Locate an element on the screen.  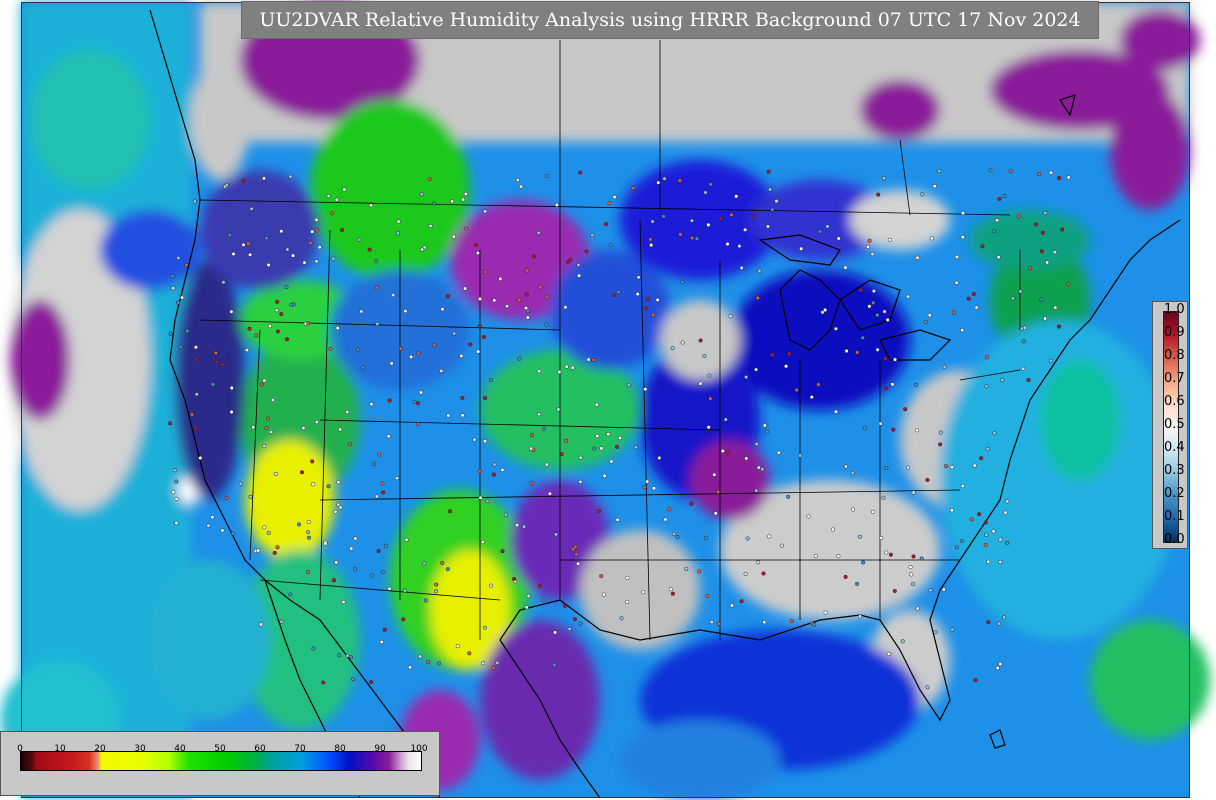
rh-tick: 80 is located at coordinates (340, 749).